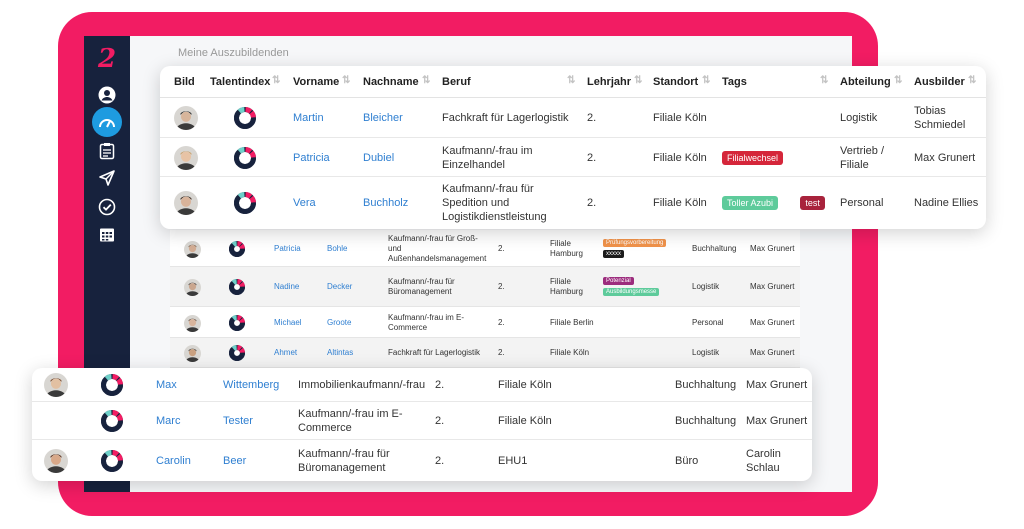 The height and width of the screenshot is (529, 1024). Describe the element at coordinates (391, 82) in the screenshot. I see `column-header-nachname: Nachname` at that location.